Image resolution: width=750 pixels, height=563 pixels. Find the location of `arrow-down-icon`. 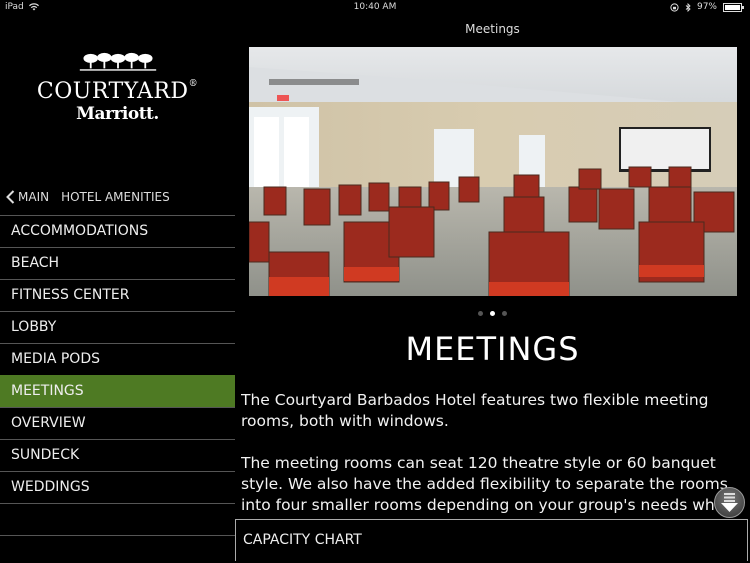

arrow-down-icon is located at coordinates (729, 502).